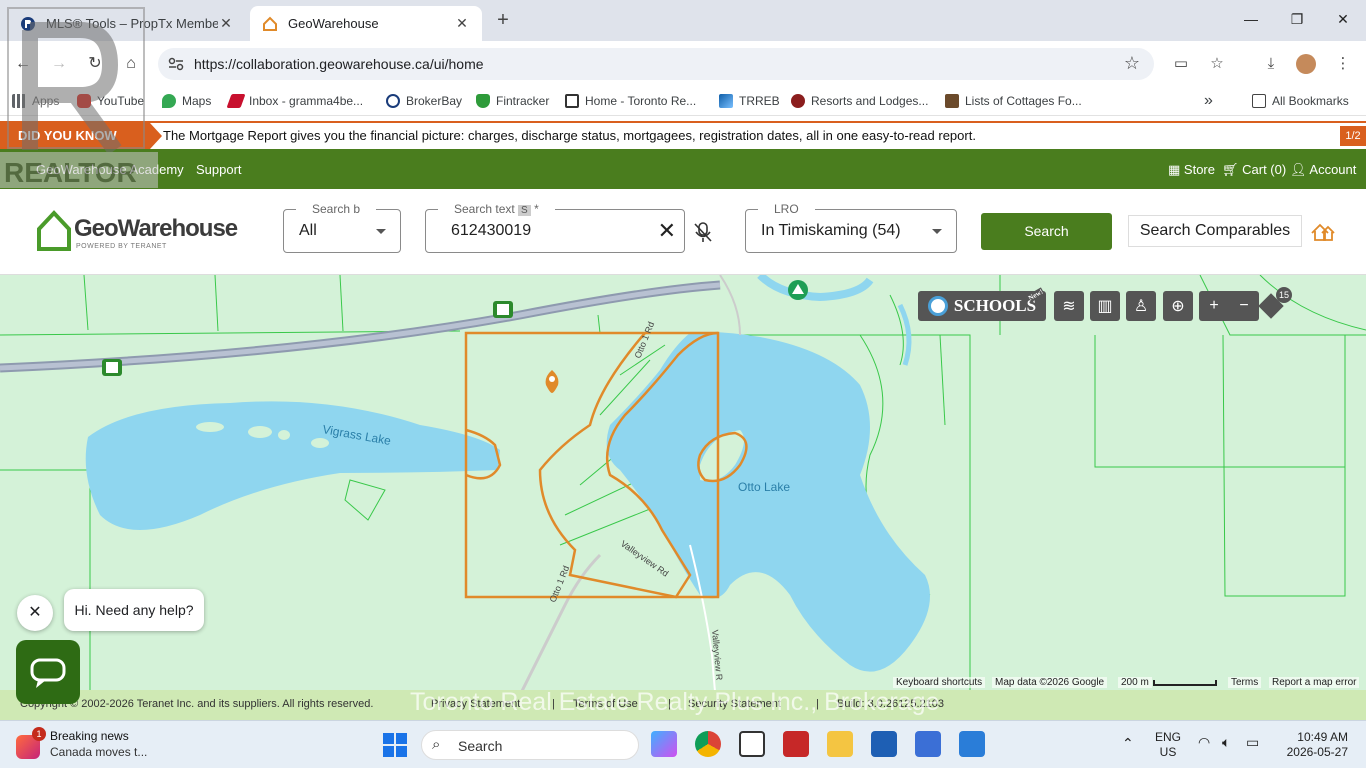 The width and height of the screenshot is (1366, 768). I want to click on map-type-icon: ▥, so click(1105, 306).